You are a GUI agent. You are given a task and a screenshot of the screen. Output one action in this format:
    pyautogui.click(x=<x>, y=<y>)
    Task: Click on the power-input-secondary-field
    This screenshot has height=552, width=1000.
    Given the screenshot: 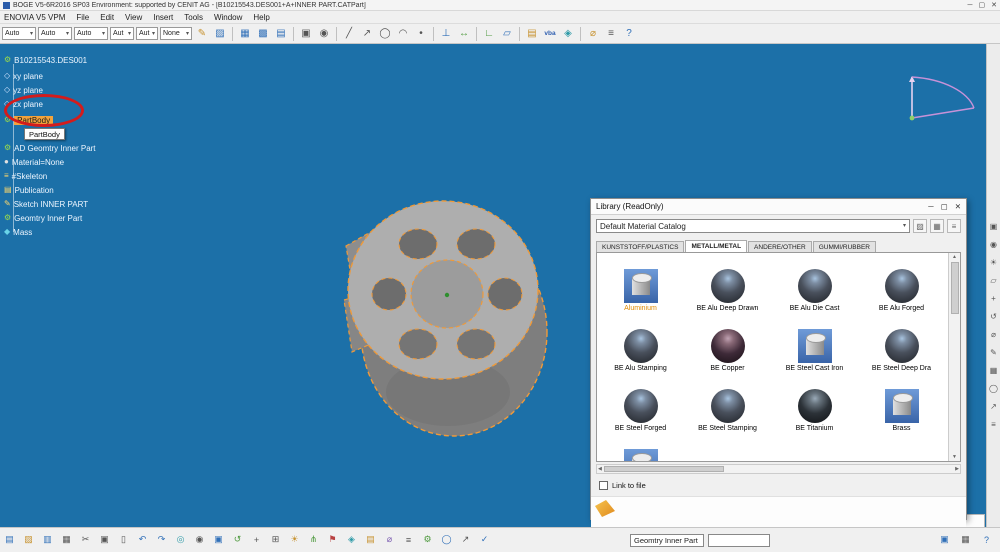 What is the action you would take?
    pyautogui.click(x=739, y=540)
    